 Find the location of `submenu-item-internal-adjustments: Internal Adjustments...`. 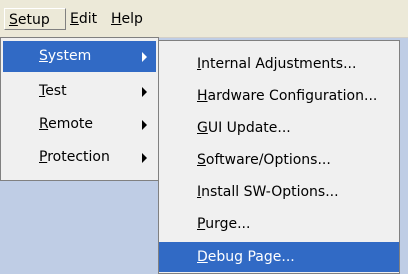

submenu-item-internal-adjustments: Internal Adjustments... is located at coordinates (279, 64).